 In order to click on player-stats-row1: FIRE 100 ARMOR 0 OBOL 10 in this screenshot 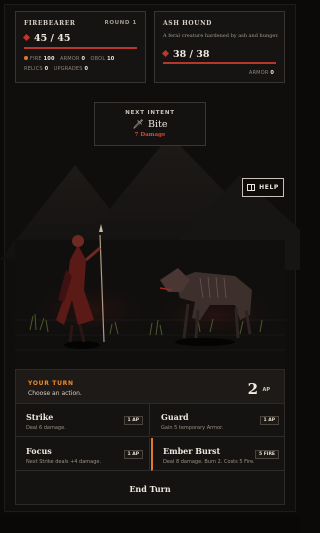, I will do `click(69, 59)`.